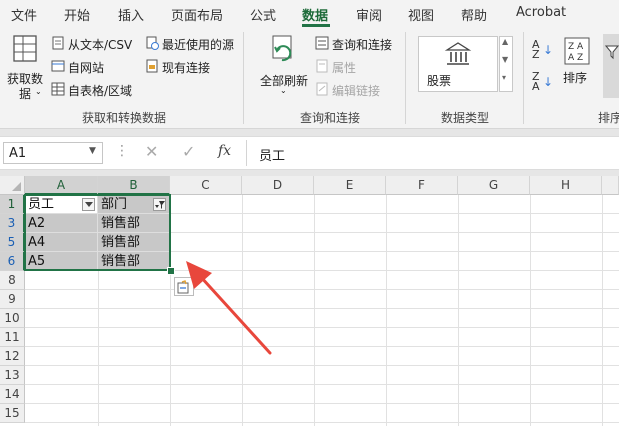 This screenshot has width=619, height=426. What do you see at coordinates (12, 204) in the screenshot?
I see `row-header-1: 1` at bounding box center [12, 204].